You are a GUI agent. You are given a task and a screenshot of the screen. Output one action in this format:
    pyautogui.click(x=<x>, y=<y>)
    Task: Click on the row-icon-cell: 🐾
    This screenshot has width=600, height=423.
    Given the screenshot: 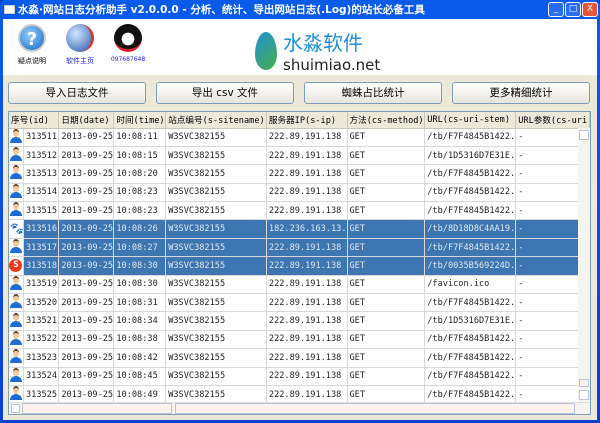 What is the action you would take?
    pyautogui.click(x=17, y=229)
    